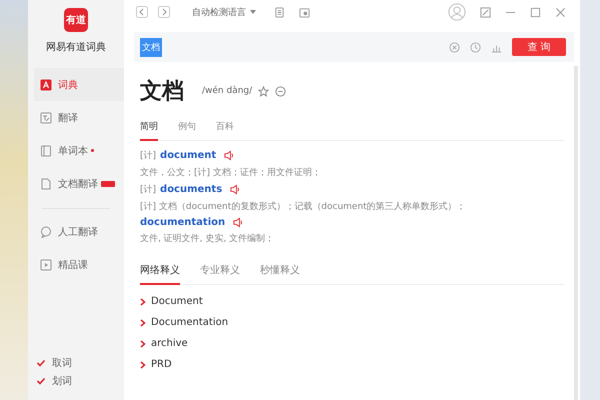  What do you see at coordinates (161, 364) in the screenshot?
I see `web-definition: PRD` at bounding box center [161, 364].